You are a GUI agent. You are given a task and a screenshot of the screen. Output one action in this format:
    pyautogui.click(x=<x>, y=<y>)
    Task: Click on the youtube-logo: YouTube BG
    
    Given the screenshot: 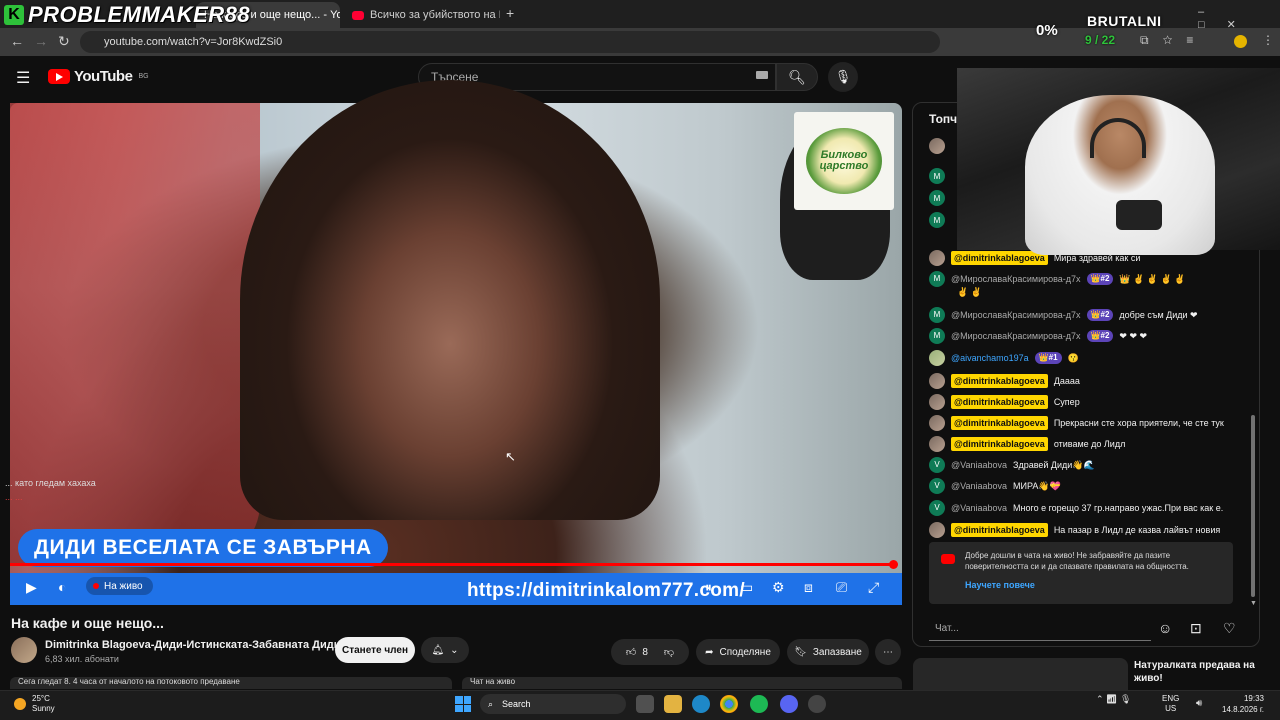 What is the action you would take?
    pyautogui.click(x=98, y=76)
    